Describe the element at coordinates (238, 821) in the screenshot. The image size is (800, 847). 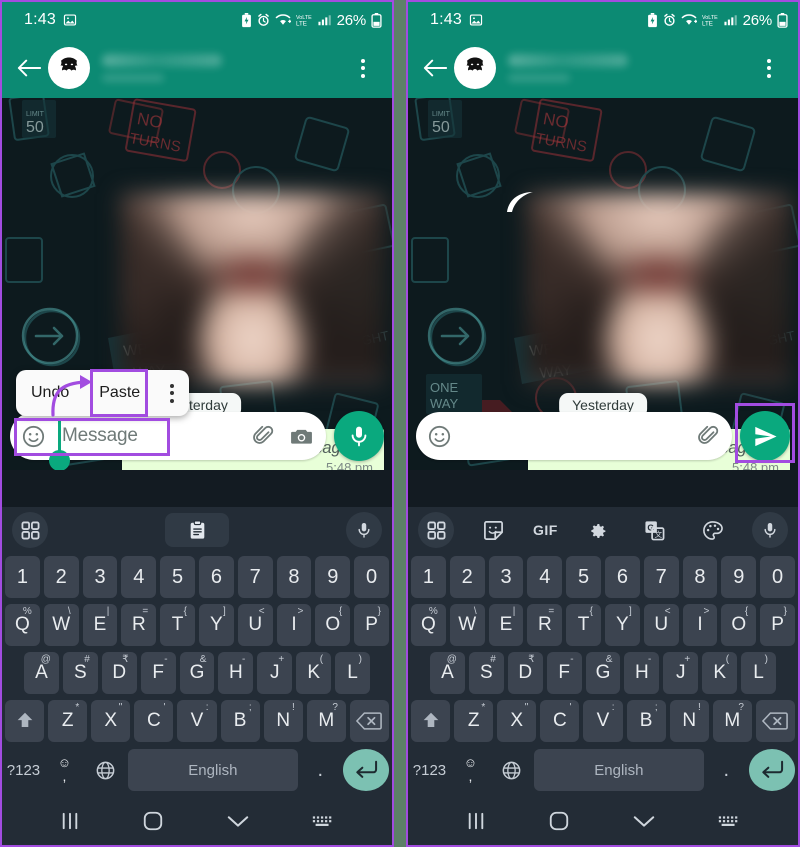
I see `chevron-down-icon` at that location.